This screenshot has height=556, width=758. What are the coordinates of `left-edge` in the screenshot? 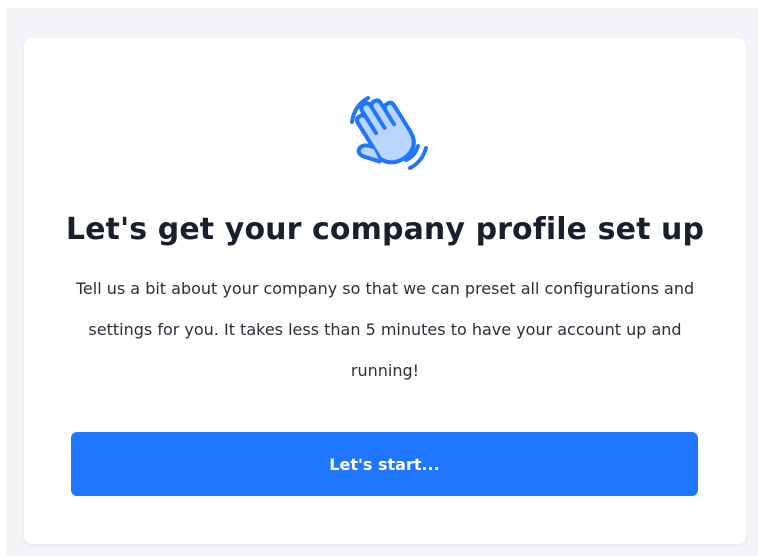 It's located at (3, 278).